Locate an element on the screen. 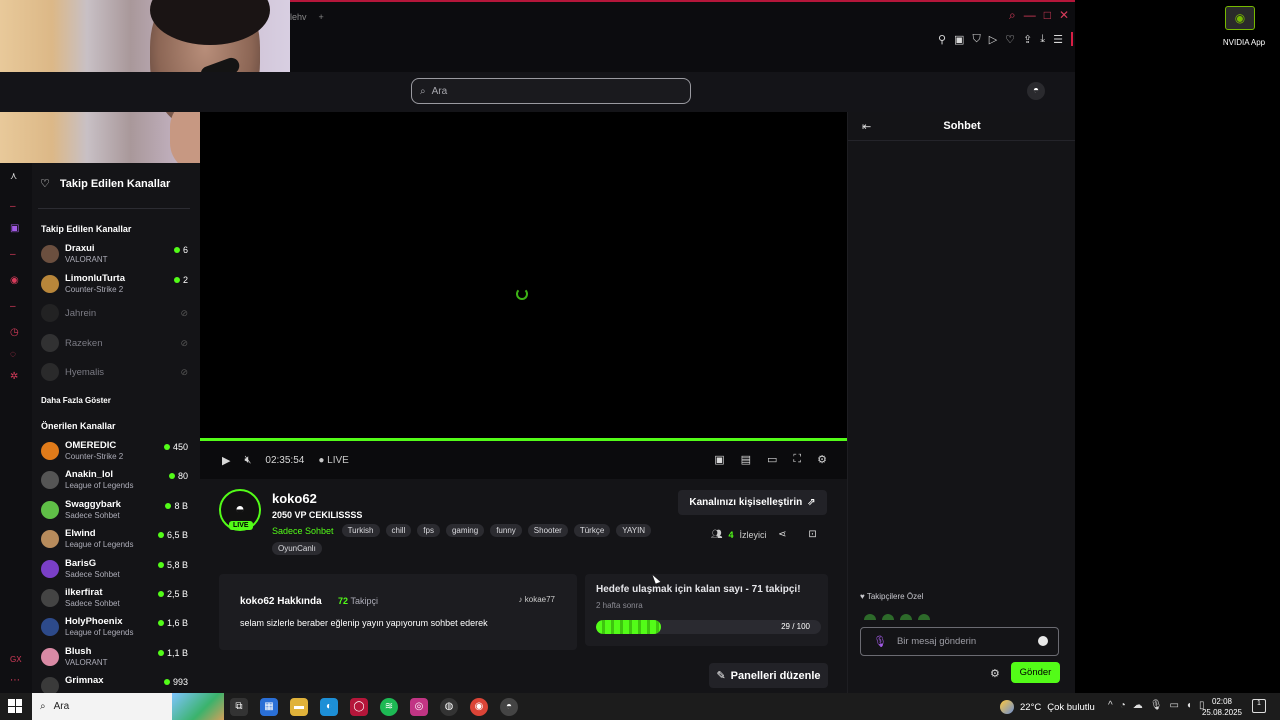 The image size is (1280, 720). tag: Shooter is located at coordinates (547, 530).